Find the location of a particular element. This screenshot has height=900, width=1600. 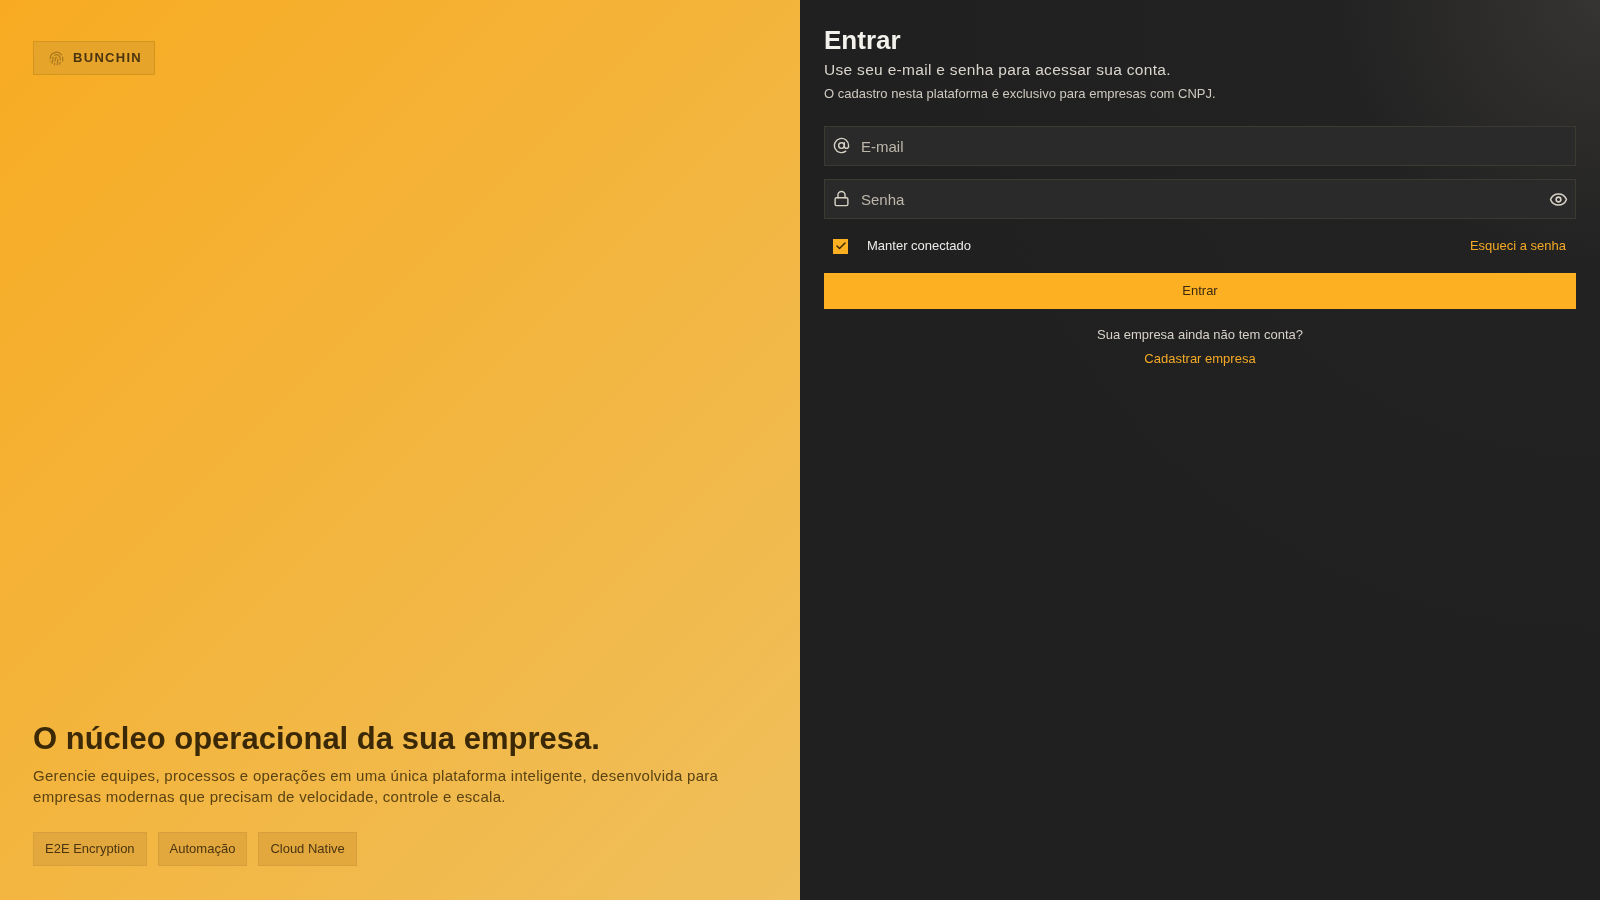

register-company-link: Cadastrar empresa is located at coordinates (1200, 359).